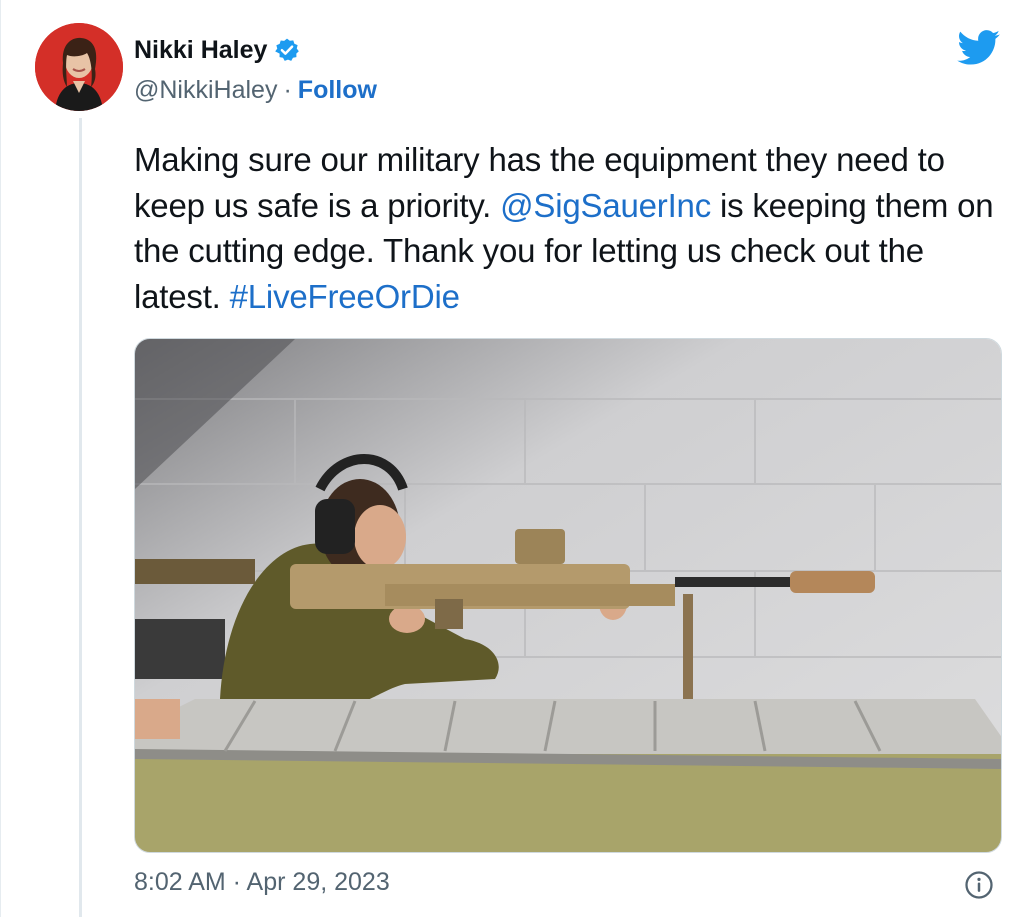 The width and height of the screenshot is (1024, 917). What do you see at coordinates (337, 90) in the screenshot?
I see `follow-button: Follow` at bounding box center [337, 90].